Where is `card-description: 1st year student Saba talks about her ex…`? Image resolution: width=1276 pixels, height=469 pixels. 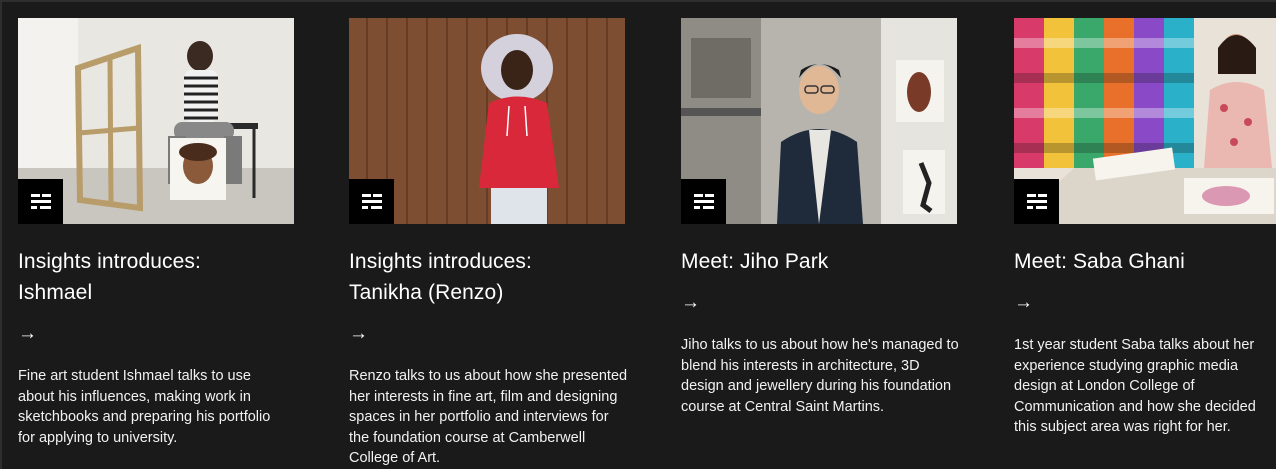
card-description: 1st year student Saba talks about her ex… is located at coordinates (1135, 386).